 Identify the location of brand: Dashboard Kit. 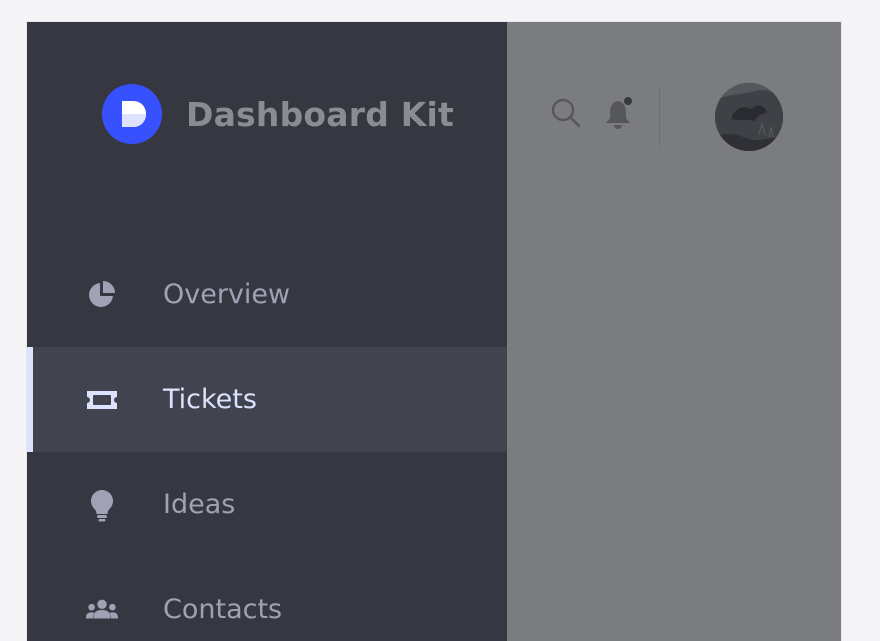
(278, 114).